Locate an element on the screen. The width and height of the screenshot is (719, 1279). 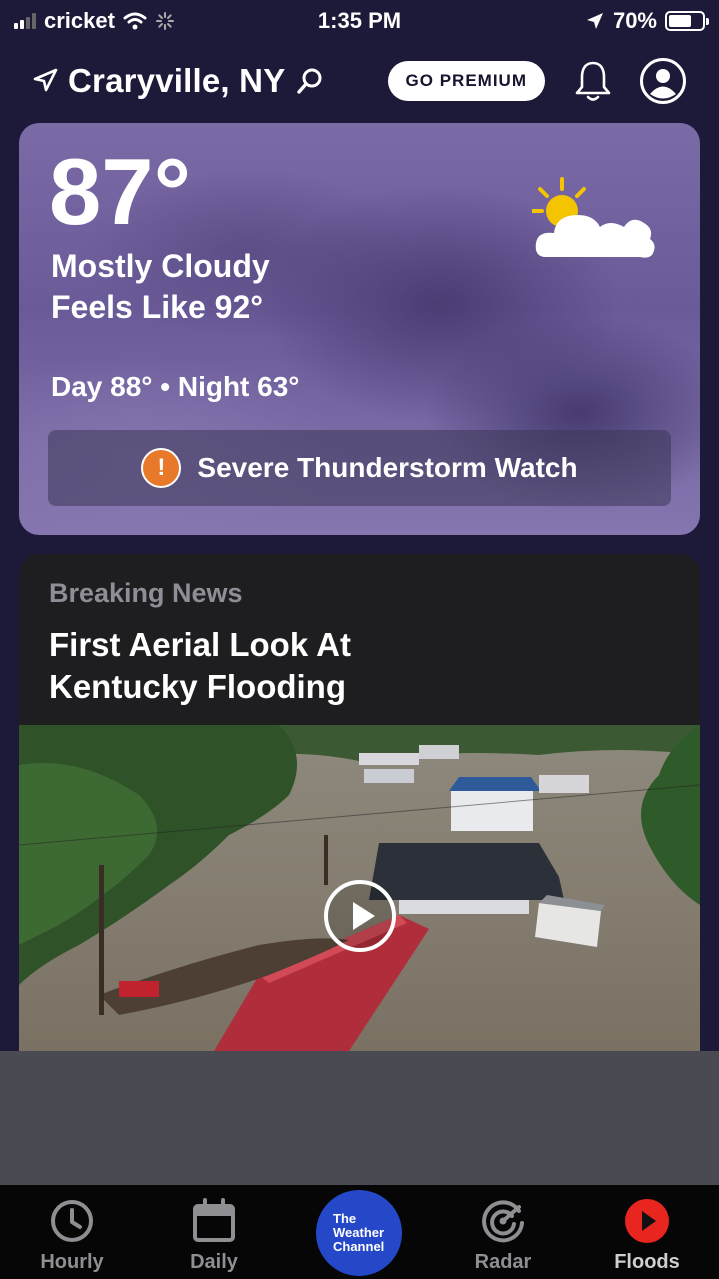
tab-daily: Daily is located at coordinates (214, 1232).